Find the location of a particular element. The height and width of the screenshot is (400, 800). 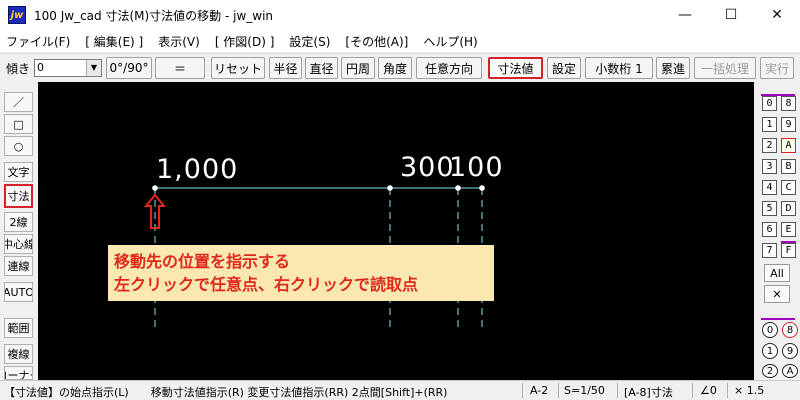

tool-palette: ／ □ ○ 文字 寸法 2線 中心線 連線 AUTO 範囲 複線 コーナー is located at coordinates (18, 231).